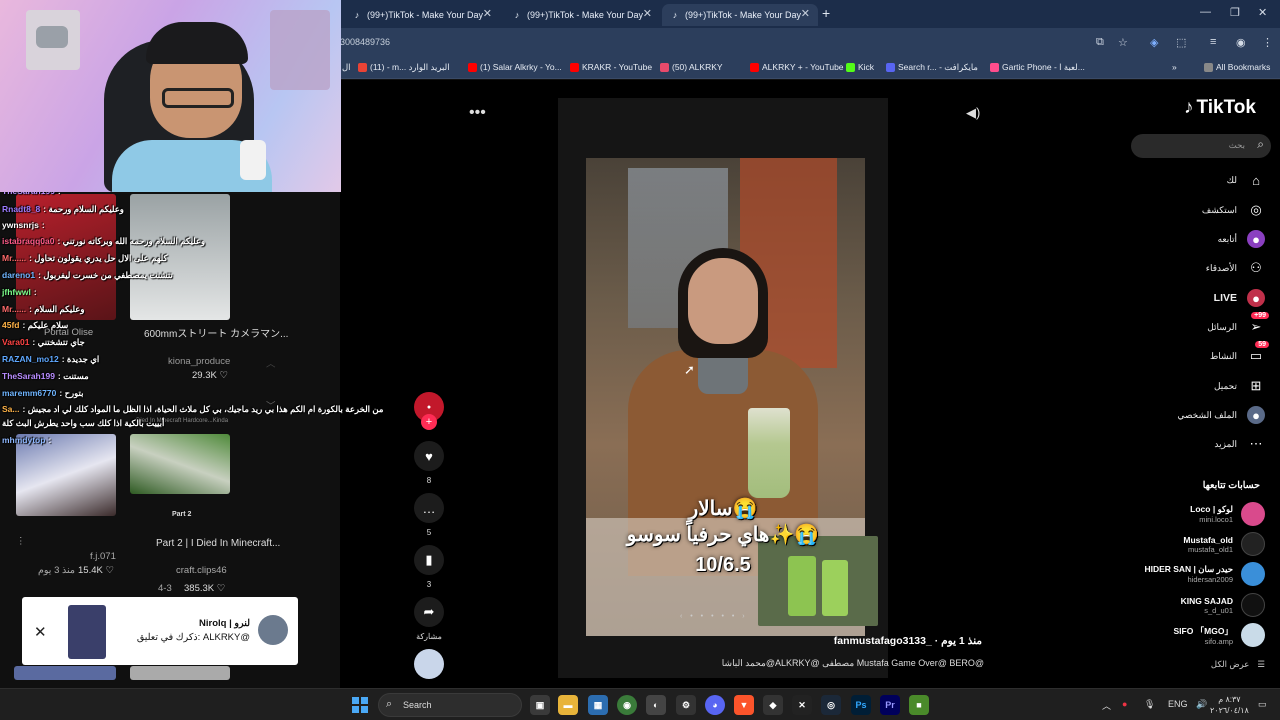  I want to click on following-account: HIDER SAN | حيدر سان hidersan2009, so click(1204, 574).